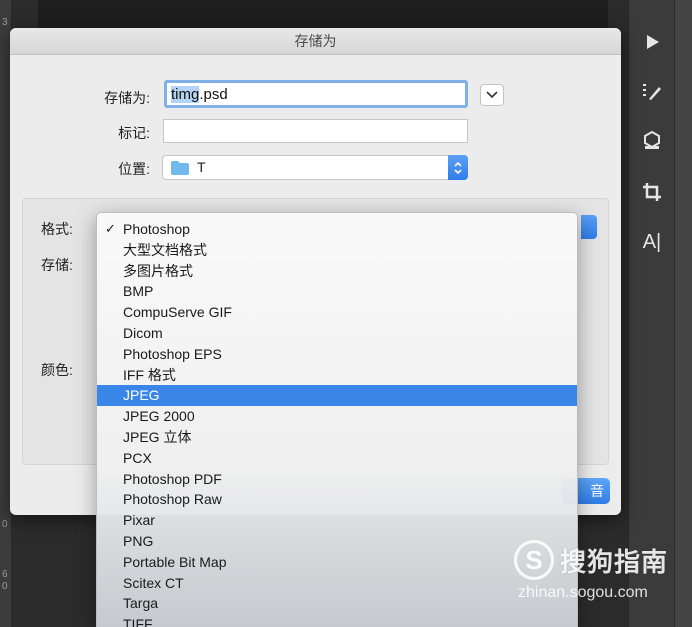 This screenshot has width=692, height=627. Describe the element at coordinates (213, 94) in the screenshot. I see `filename-extension: .psd` at that location.